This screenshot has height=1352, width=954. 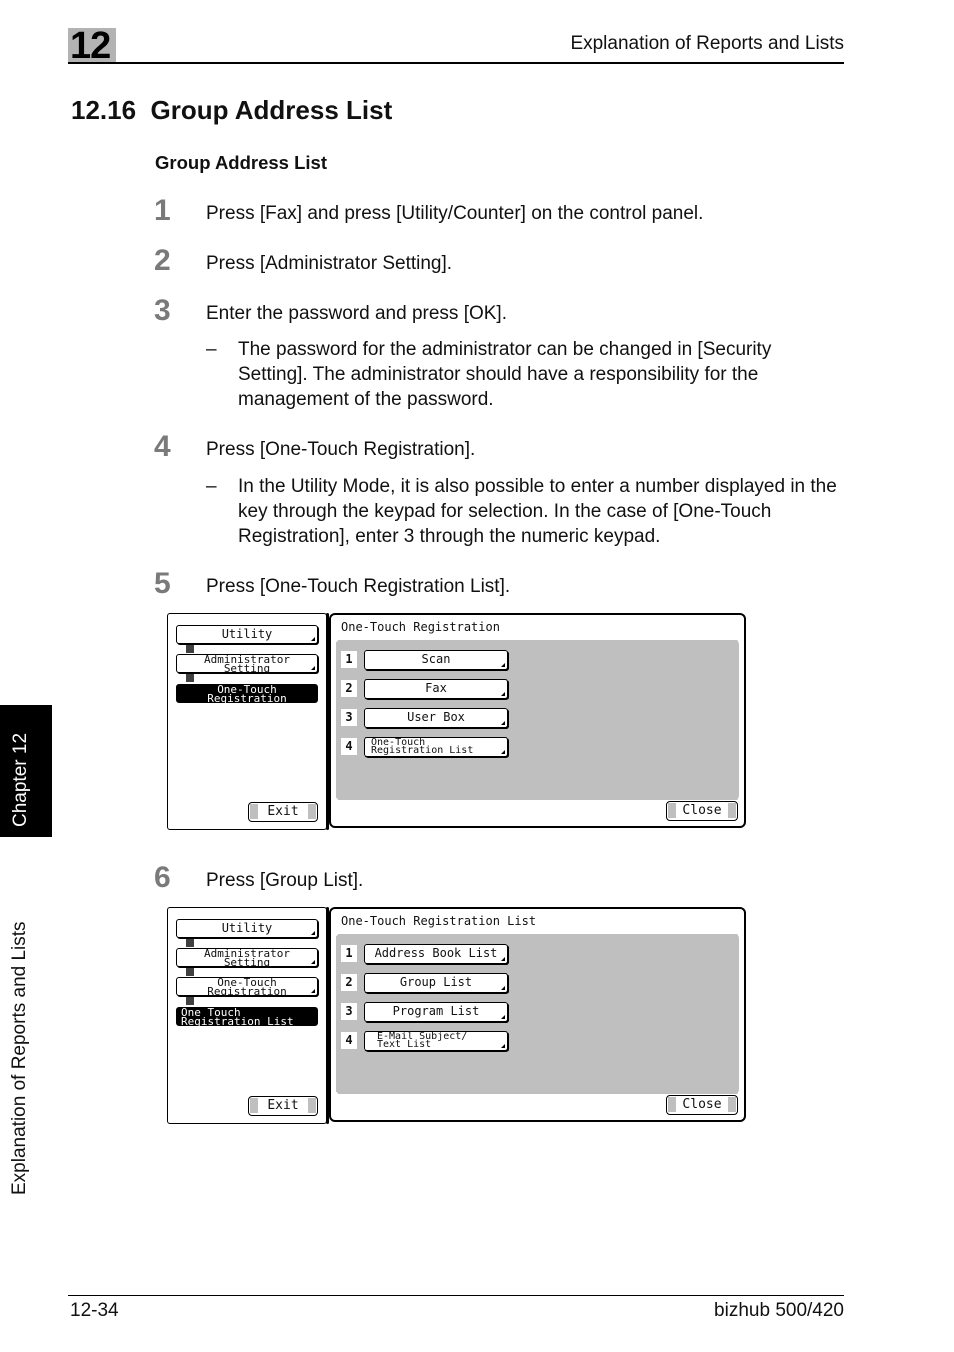 What do you see at coordinates (420, 627) in the screenshot?
I see `screen-title: One-Touch Registration` at bounding box center [420, 627].